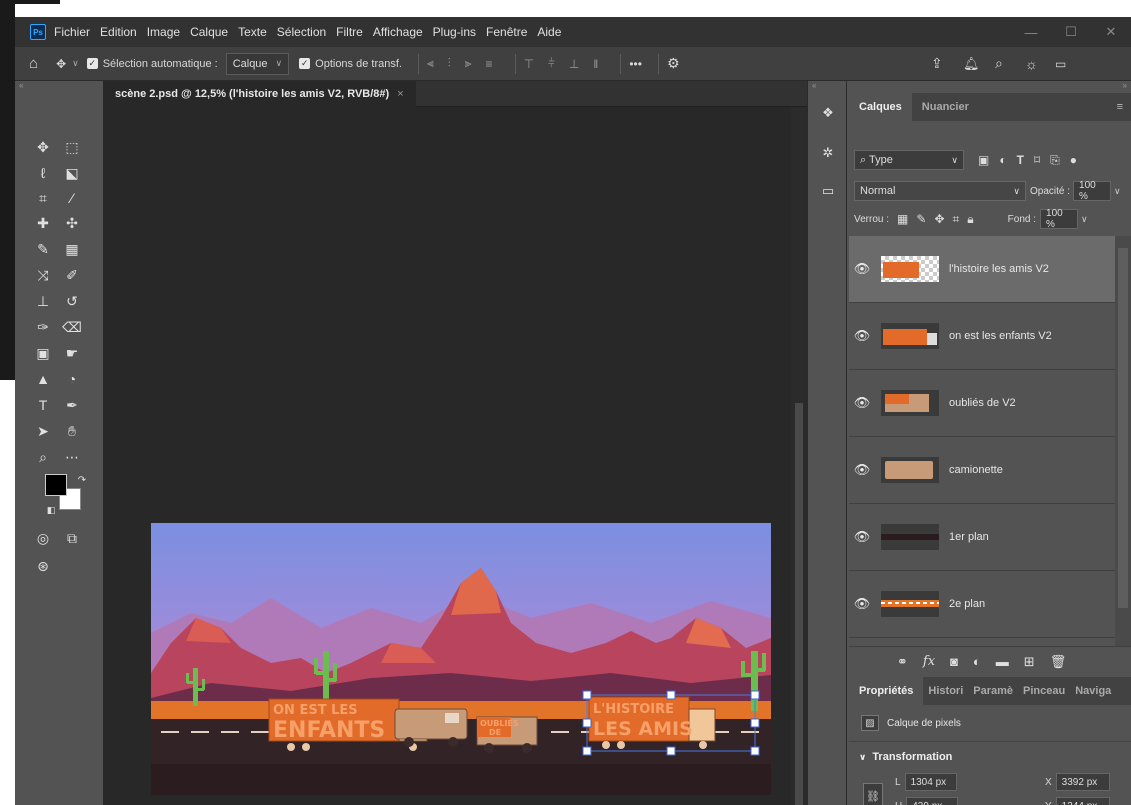 The width and height of the screenshot is (1131, 805). What do you see at coordinates (43, 198) in the screenshot?
I see `crop-tool-icon: ⌗` at bounding box center [43, 198].